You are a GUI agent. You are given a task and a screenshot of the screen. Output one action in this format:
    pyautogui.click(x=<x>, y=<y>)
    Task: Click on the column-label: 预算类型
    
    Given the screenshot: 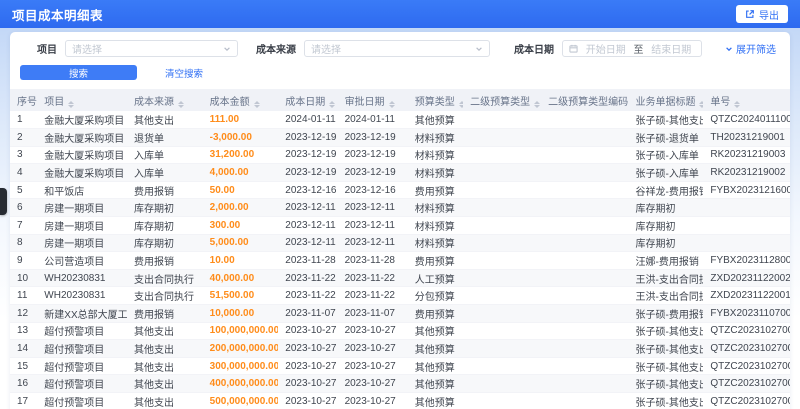 What is the action you would take?
    pyautogui.click(x=434, y=102)
    